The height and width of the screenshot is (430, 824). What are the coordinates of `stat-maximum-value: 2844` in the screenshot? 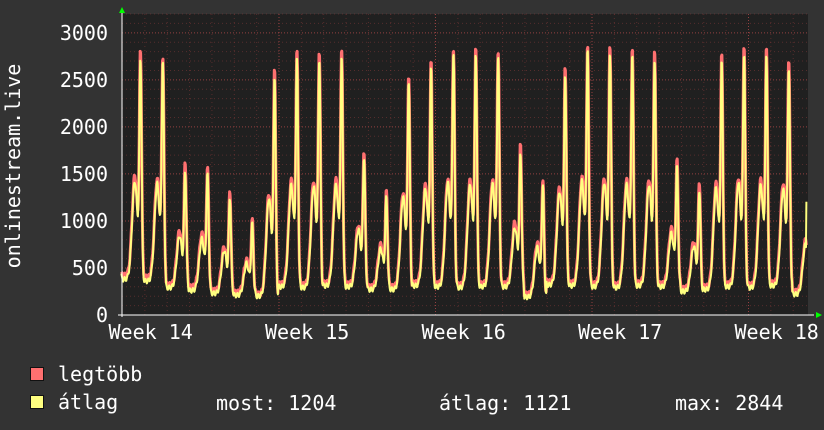 It's located at (759, 403).